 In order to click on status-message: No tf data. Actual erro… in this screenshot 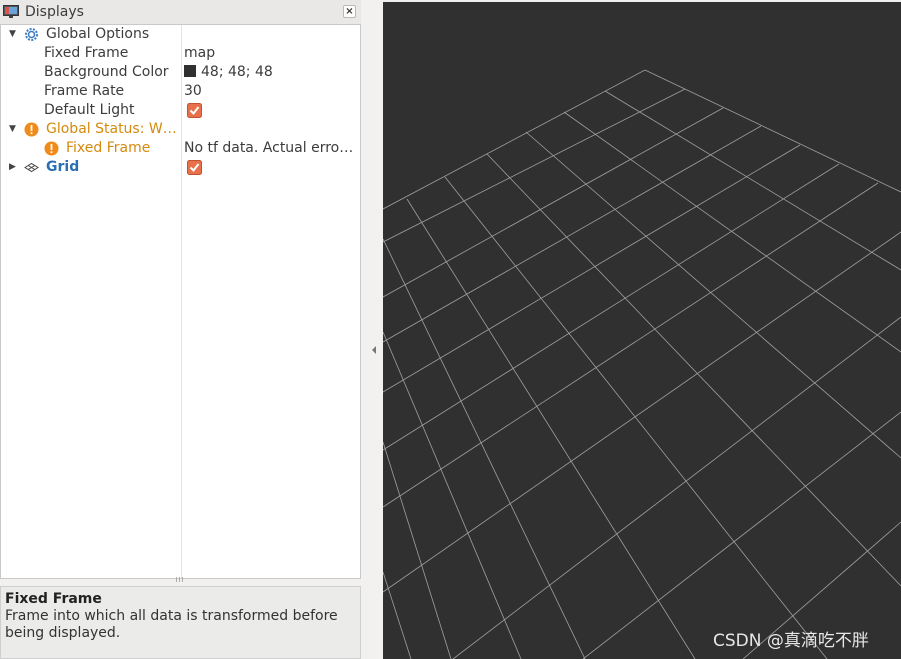, I will do `click(269, 148)`.